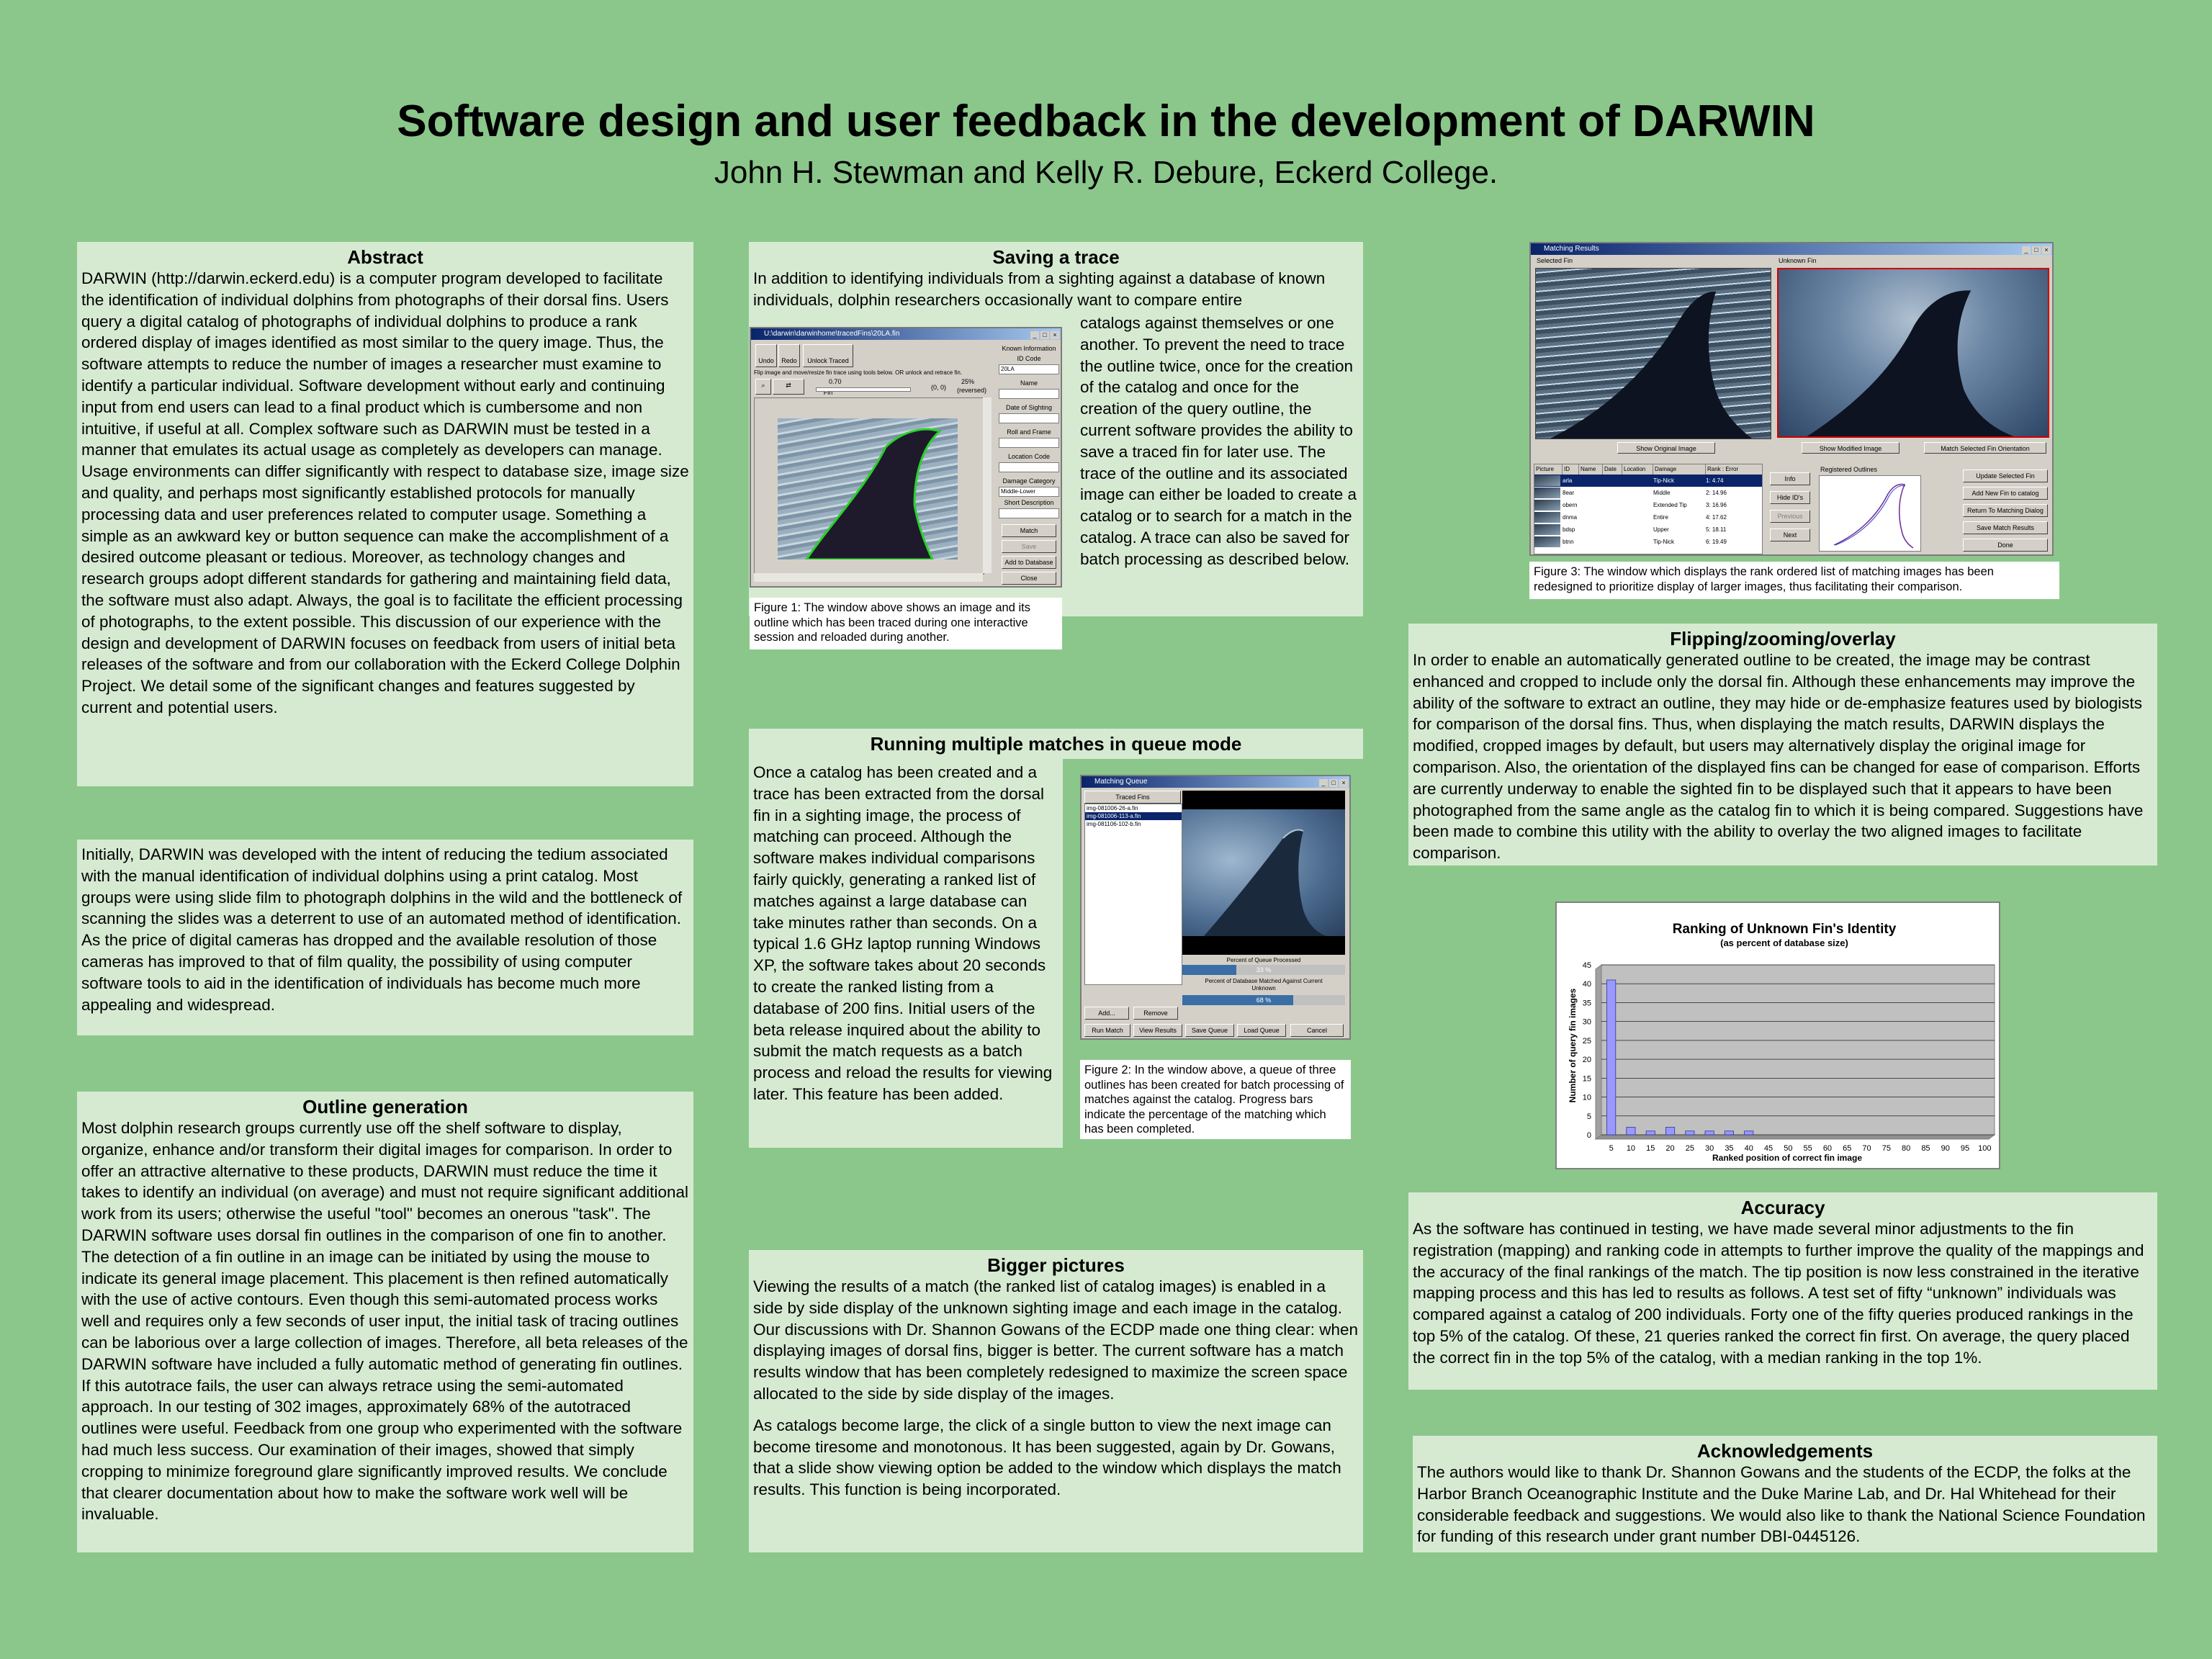  What do you see at coordinates (1029, 492) in the screenshot?
I see `damage-select: Middle-Lower` at bounding box center [1029, 492].